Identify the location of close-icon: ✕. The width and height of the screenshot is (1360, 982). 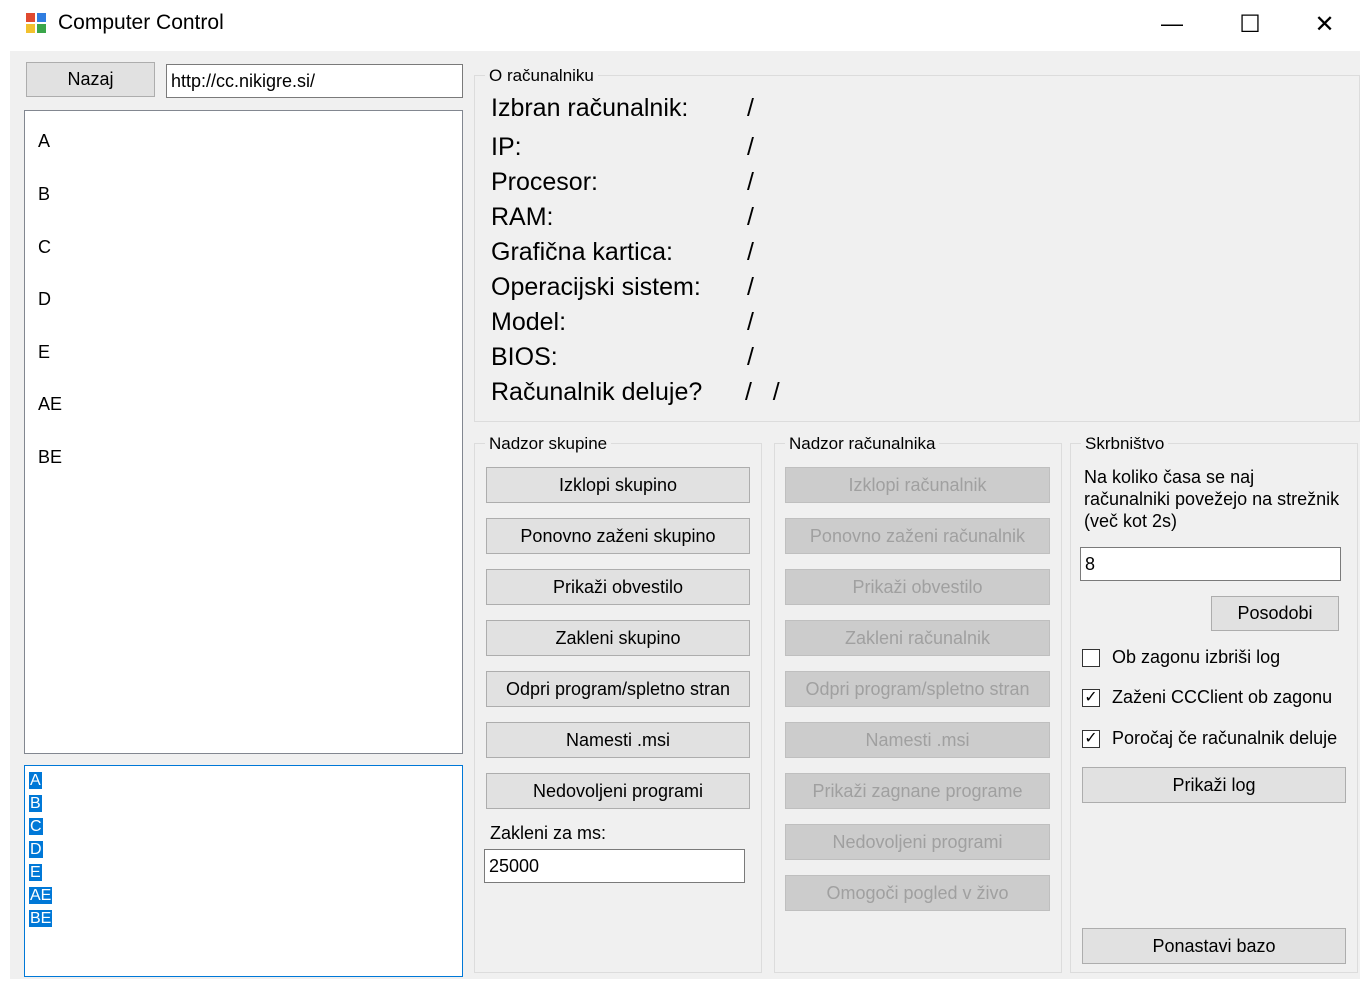
(1324, 24).